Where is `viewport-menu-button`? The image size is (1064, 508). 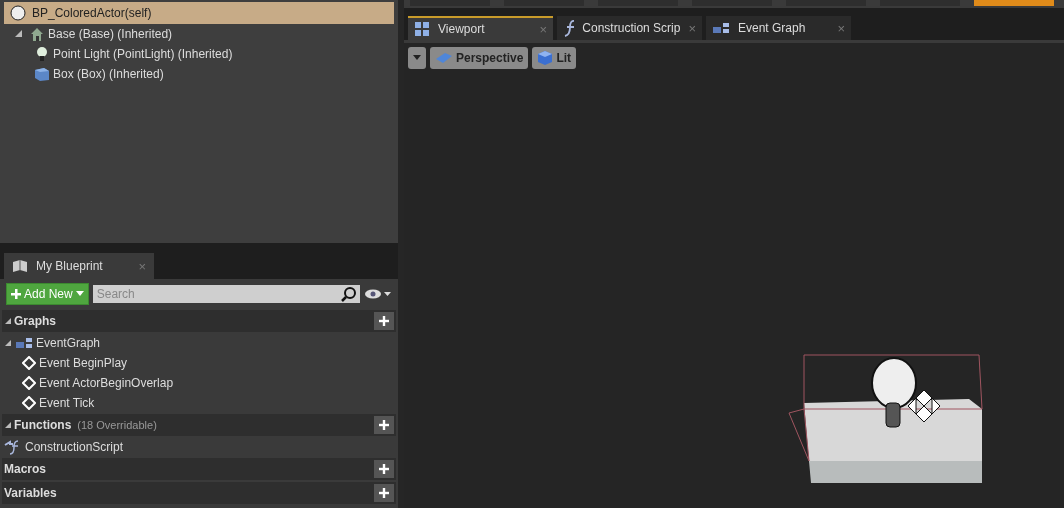
viewport-menu-button is located at coordinates (417, 58).